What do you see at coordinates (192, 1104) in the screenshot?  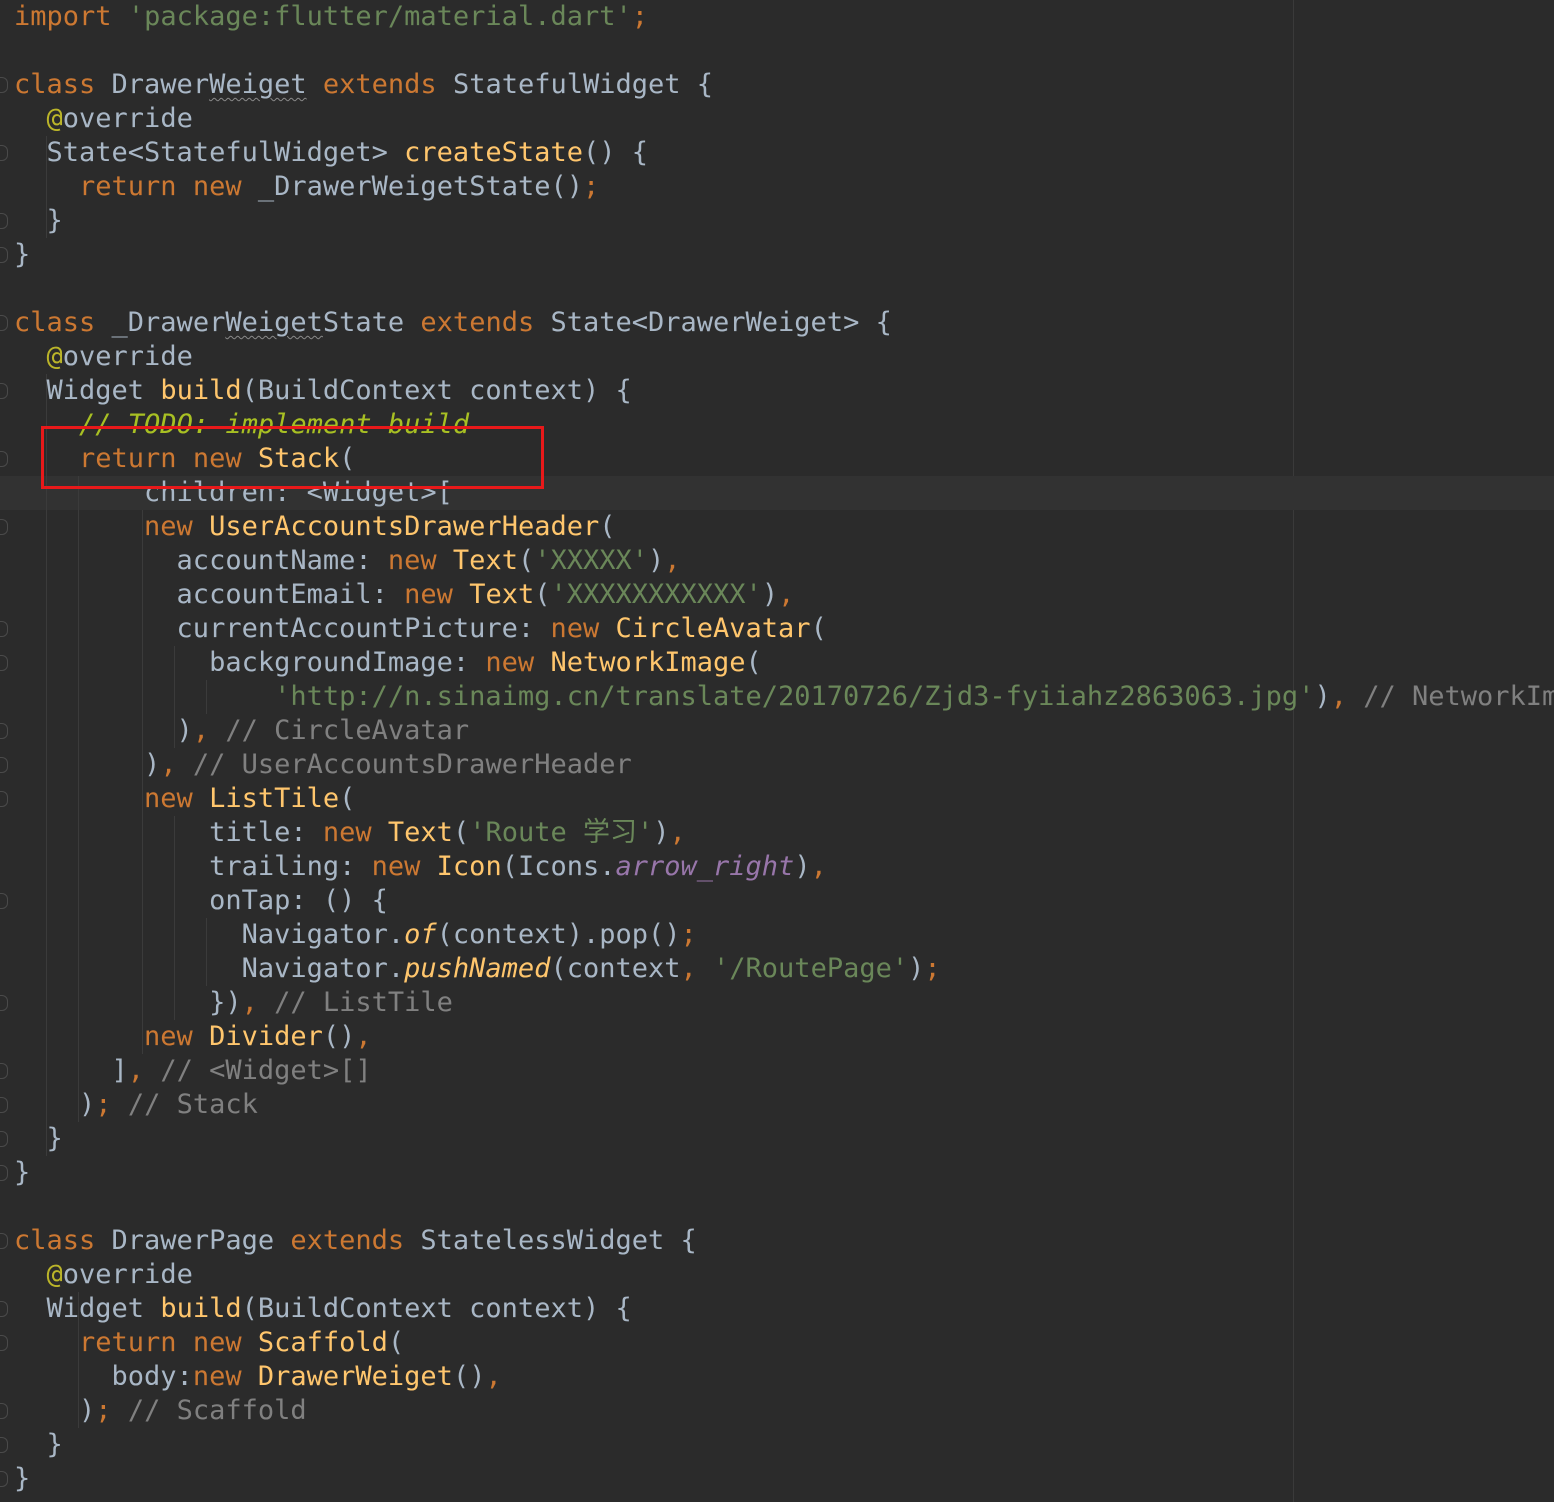 I see `code-token: // Stack` at bounding box center [192, 1104].